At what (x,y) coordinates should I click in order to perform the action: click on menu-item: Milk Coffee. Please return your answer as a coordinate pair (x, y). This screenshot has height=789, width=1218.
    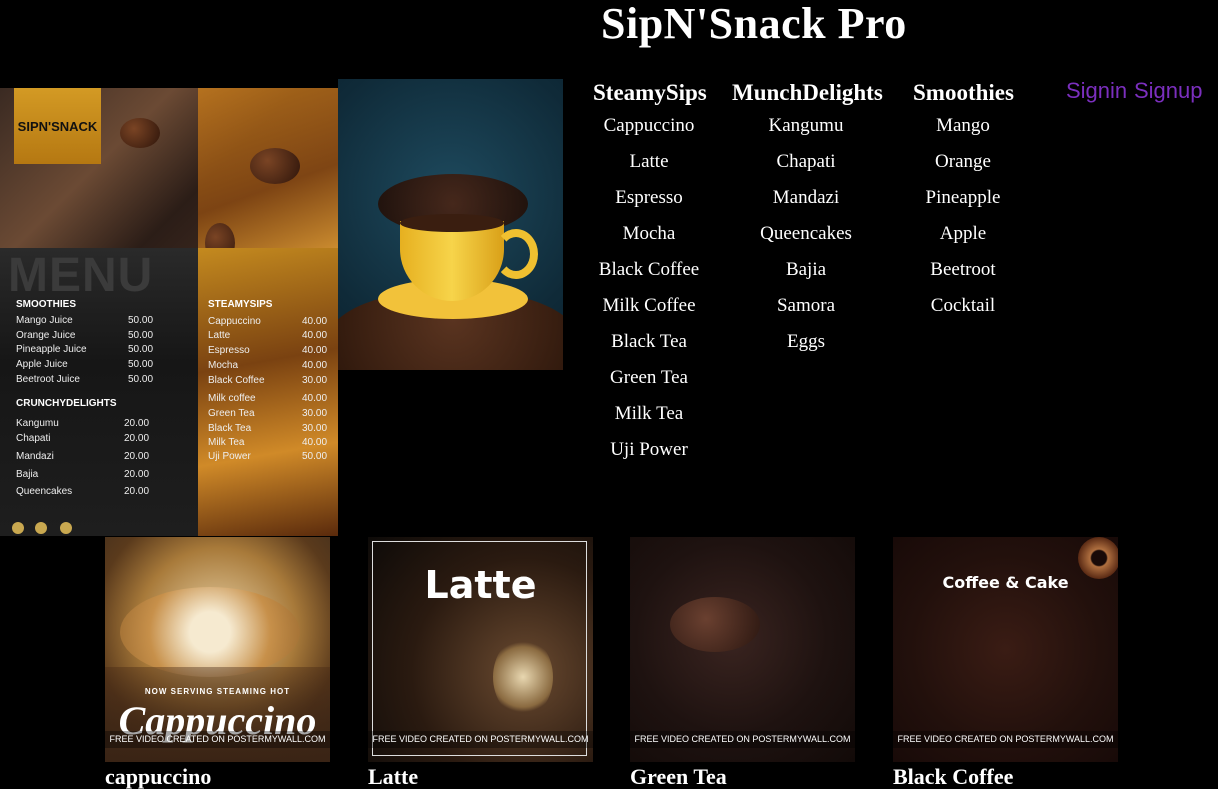
    Looking at the image, I should click on (649, 305).